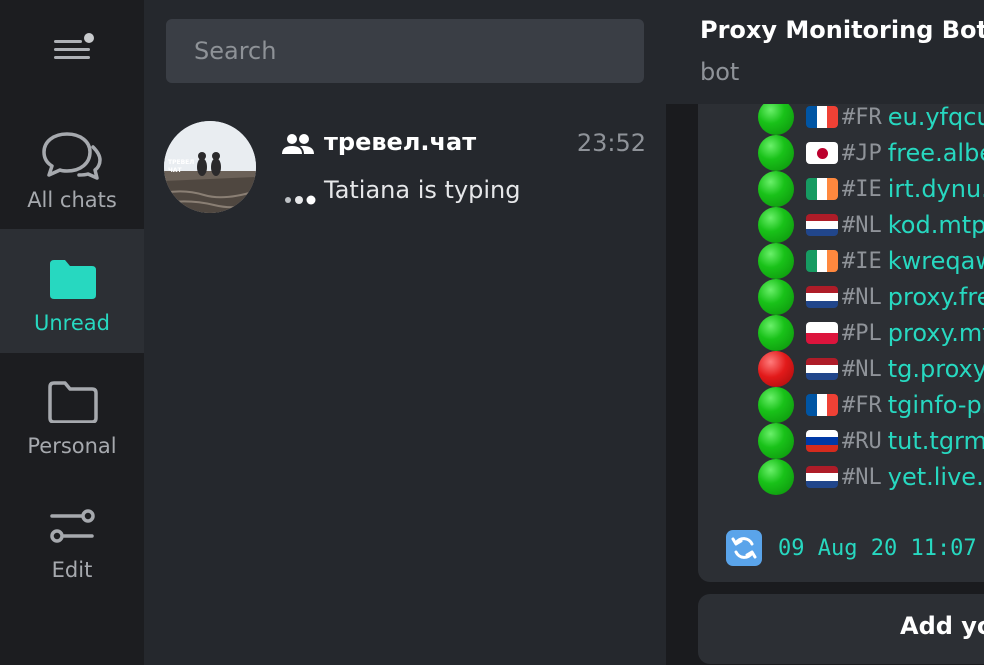 Image resolution: width=984 pixels, height=665 pixels. Describe the element at coordinates (936, 189) in the screenshot. I see `proxy-host-link: irt.dynu.co` at that location.